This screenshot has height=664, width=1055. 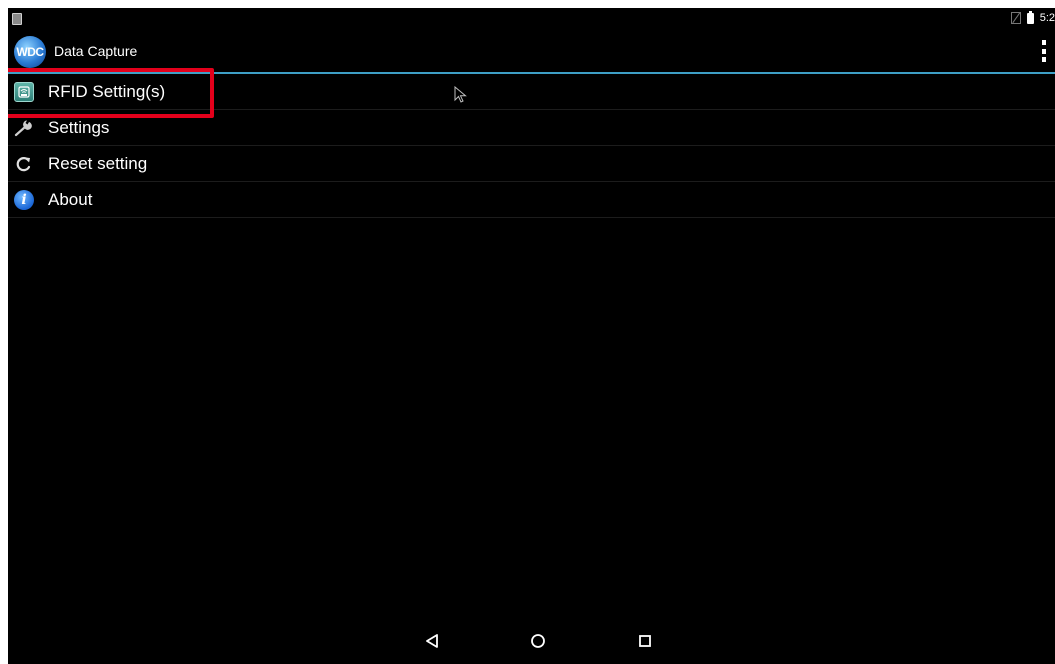 I want to click on reset-icon, so click(x=24, y=164).